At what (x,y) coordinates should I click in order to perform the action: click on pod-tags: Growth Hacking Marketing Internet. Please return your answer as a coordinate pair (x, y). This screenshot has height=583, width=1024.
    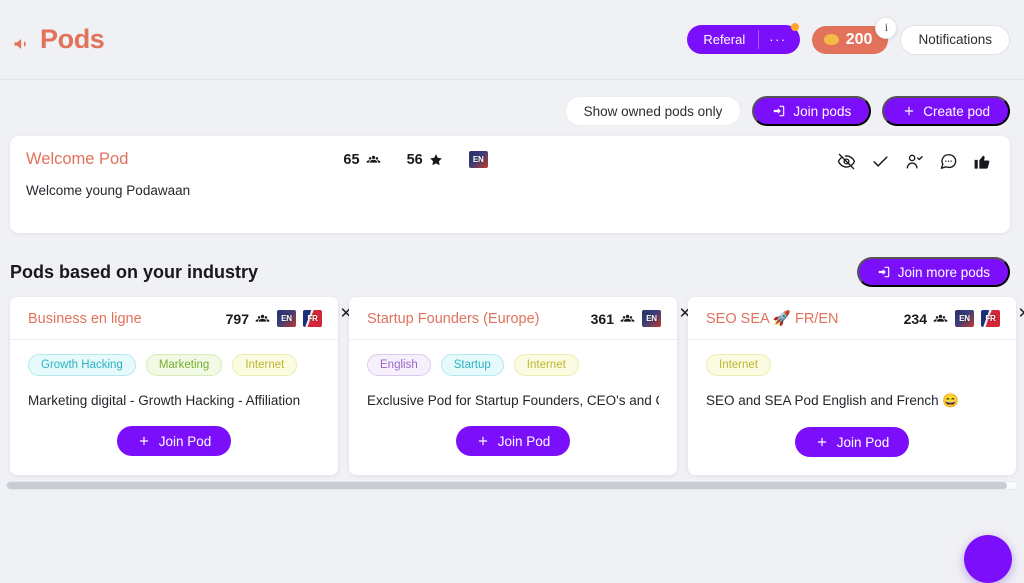
    Looking at the image, I should click on (174, 365).